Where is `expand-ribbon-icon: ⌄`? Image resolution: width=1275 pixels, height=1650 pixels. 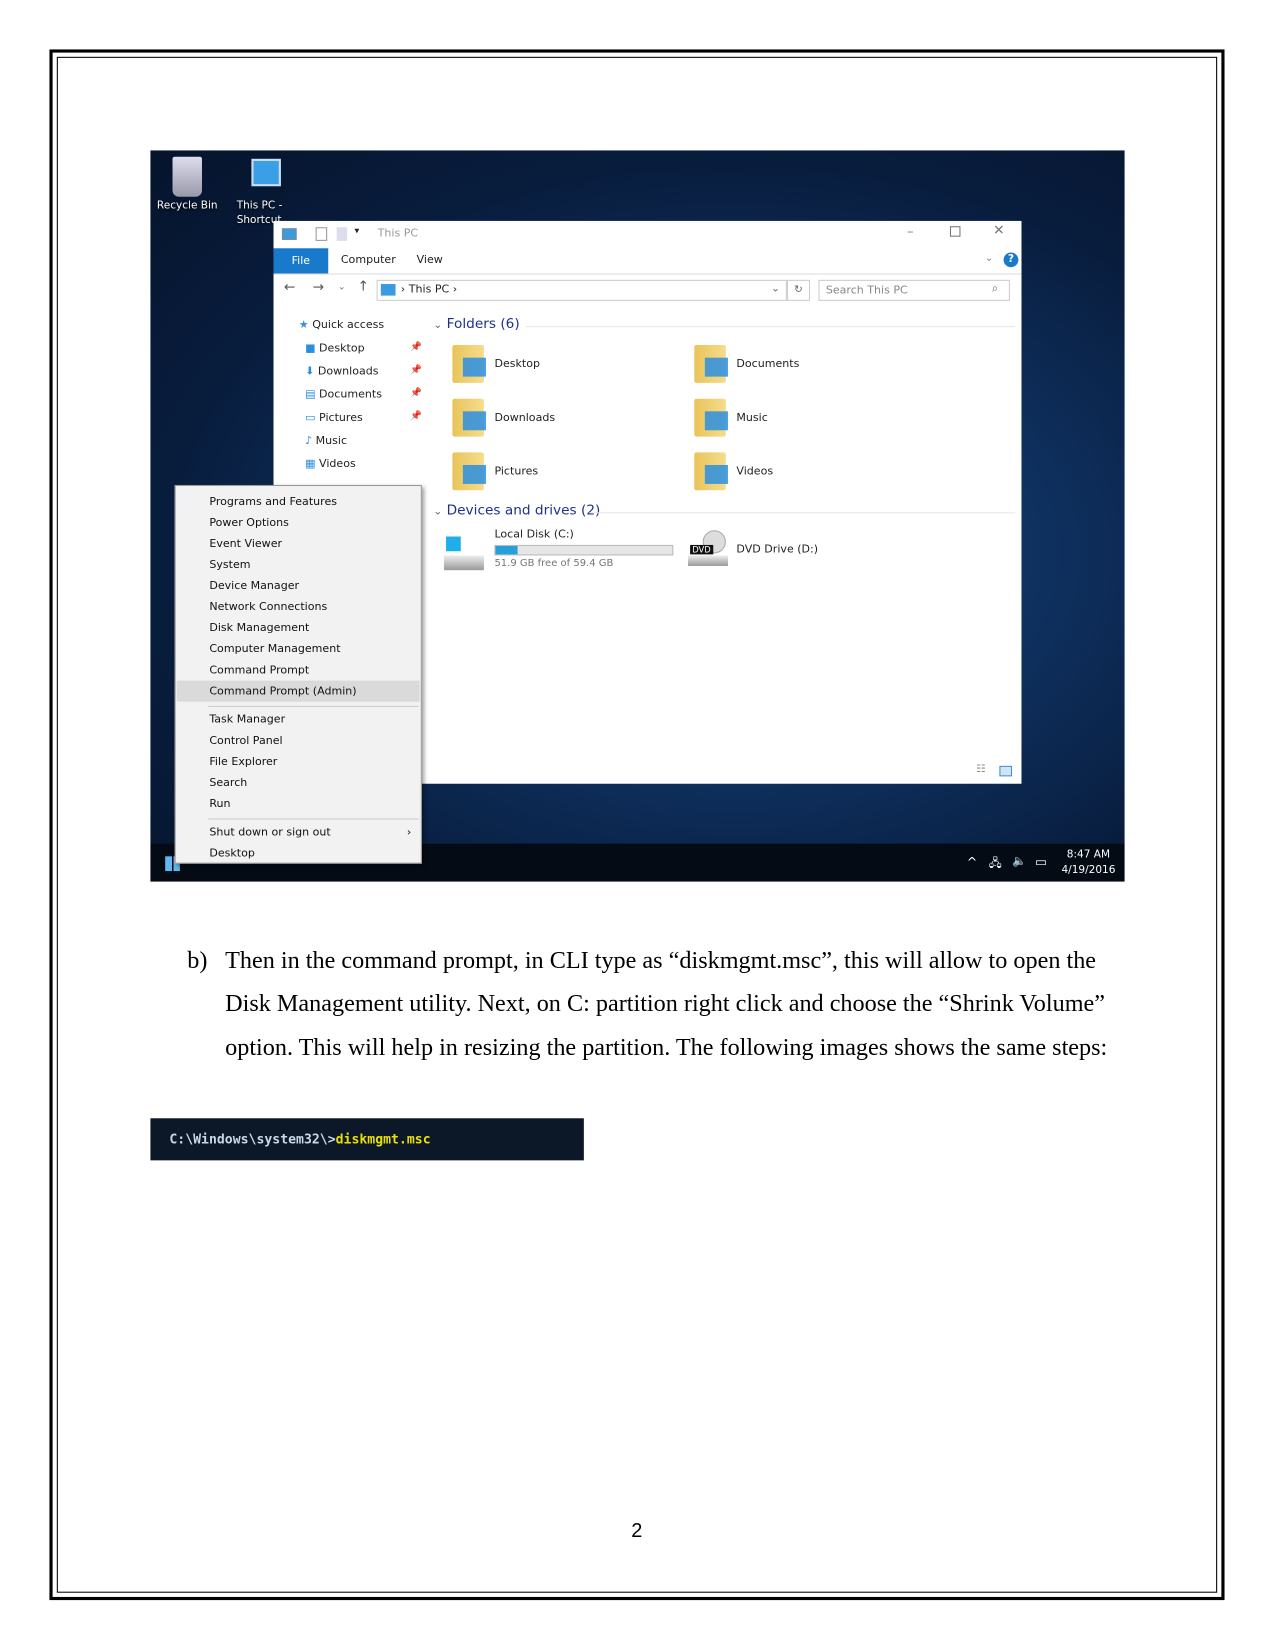 expand-ribbon-icon: ⌄ is located at coordinates (989, 258).